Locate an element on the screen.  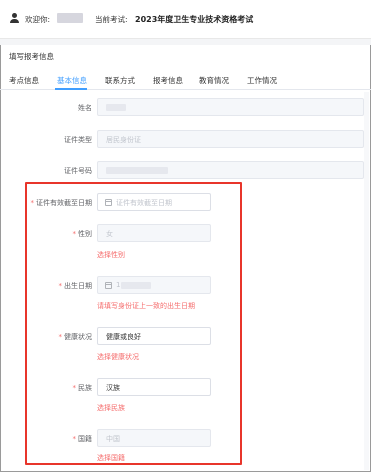
form-title: 填写报考信息 is located at coordinates (31, 56).